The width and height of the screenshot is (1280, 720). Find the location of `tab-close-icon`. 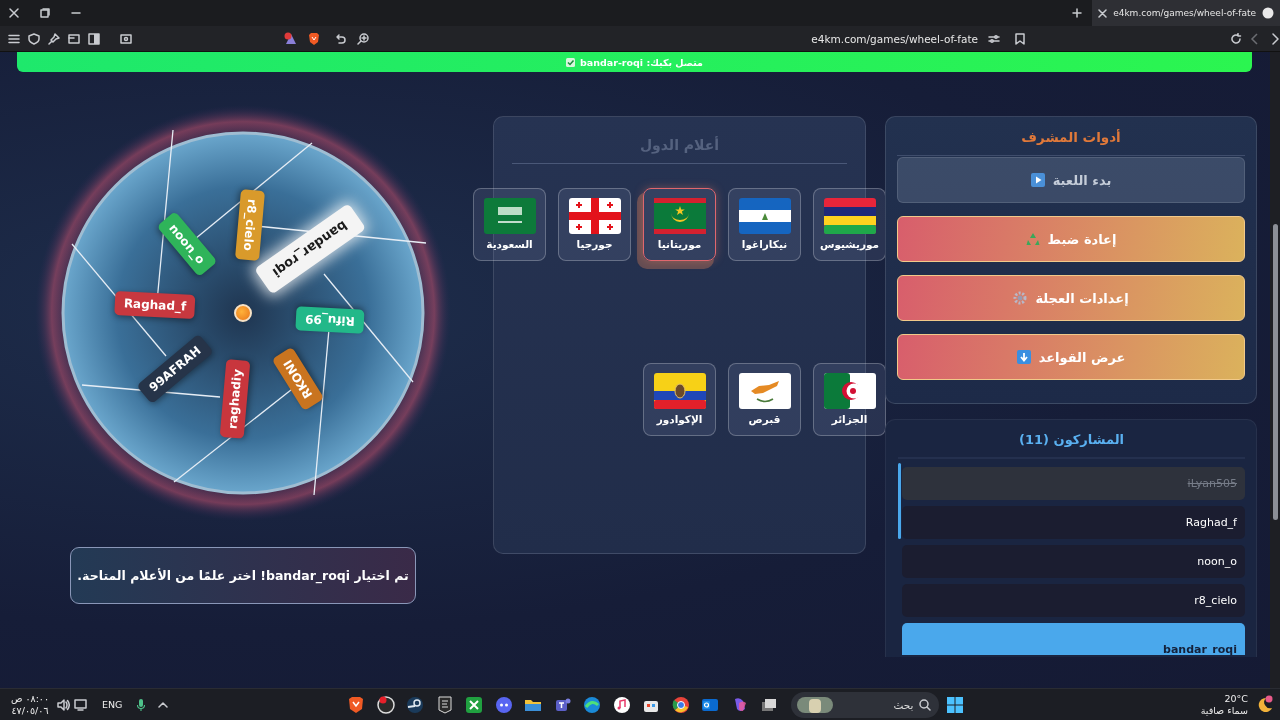

tab-close-icon is located at coordinates (1103, 13).